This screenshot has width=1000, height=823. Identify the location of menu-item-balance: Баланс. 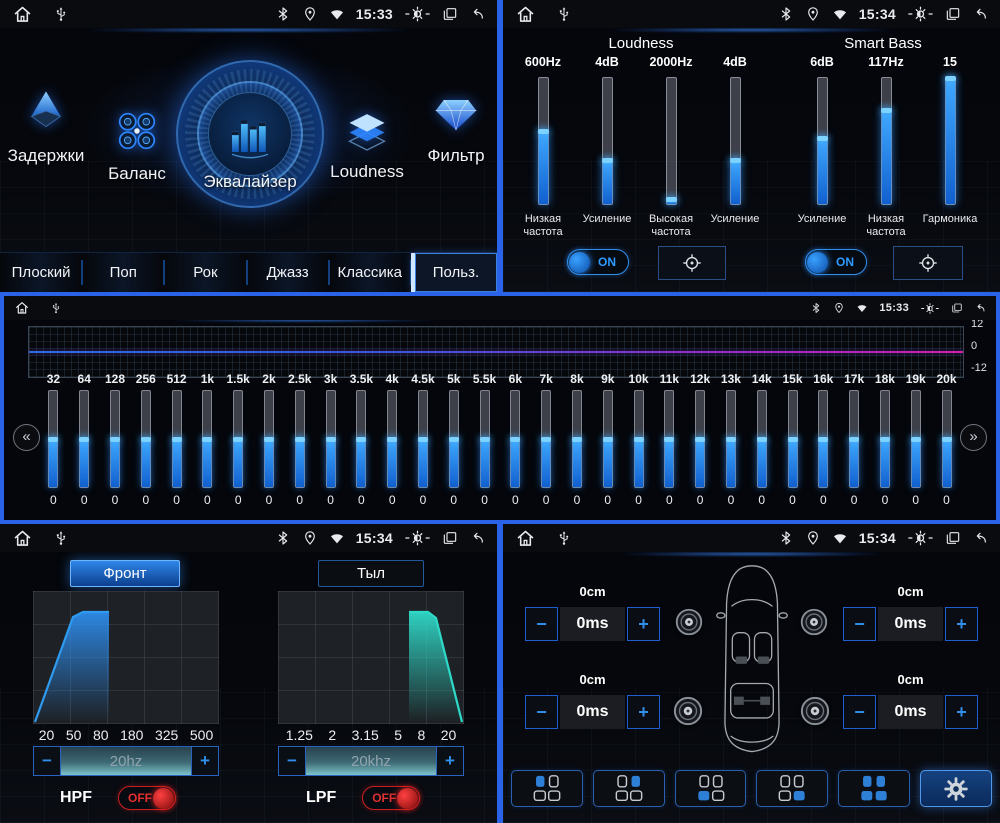
(137, 144).